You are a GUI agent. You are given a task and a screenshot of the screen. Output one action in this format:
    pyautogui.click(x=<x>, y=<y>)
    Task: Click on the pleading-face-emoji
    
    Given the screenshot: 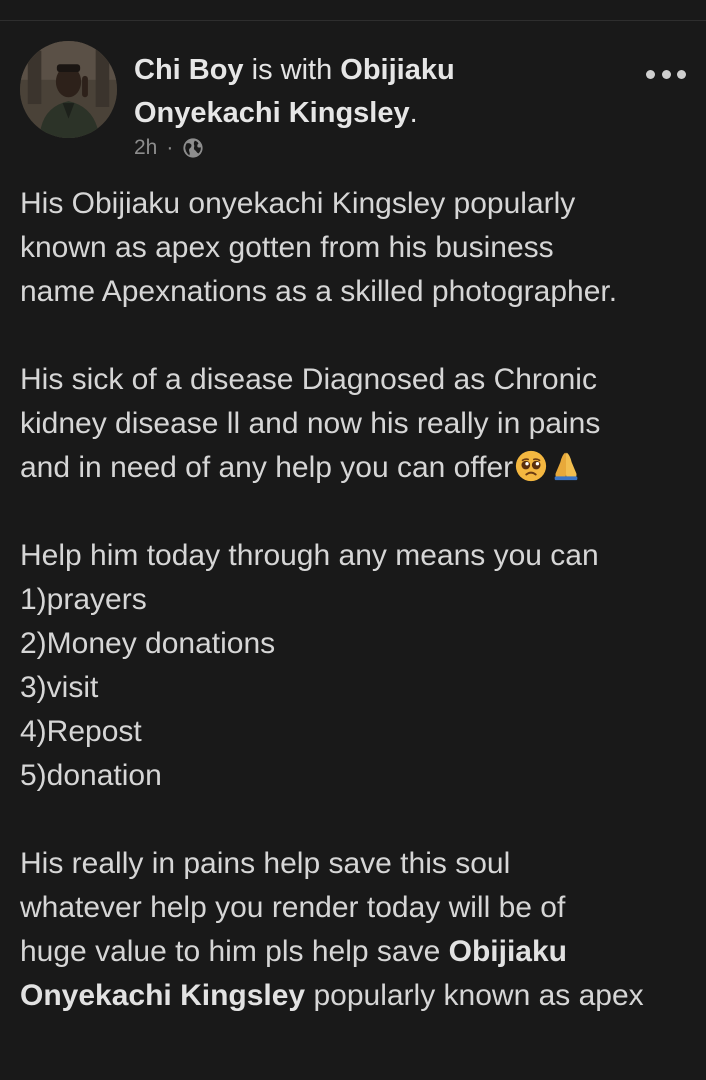 What is the action you would take?
    pyautogui.click(x=531, y=466)
    